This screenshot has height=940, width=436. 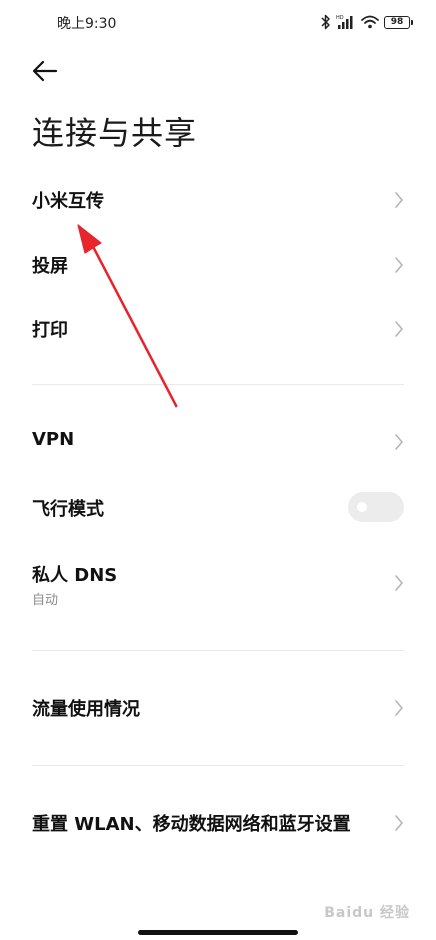 I want to click on settings-item-data-usage: 流量使用情况, so click(x=218, y=708).